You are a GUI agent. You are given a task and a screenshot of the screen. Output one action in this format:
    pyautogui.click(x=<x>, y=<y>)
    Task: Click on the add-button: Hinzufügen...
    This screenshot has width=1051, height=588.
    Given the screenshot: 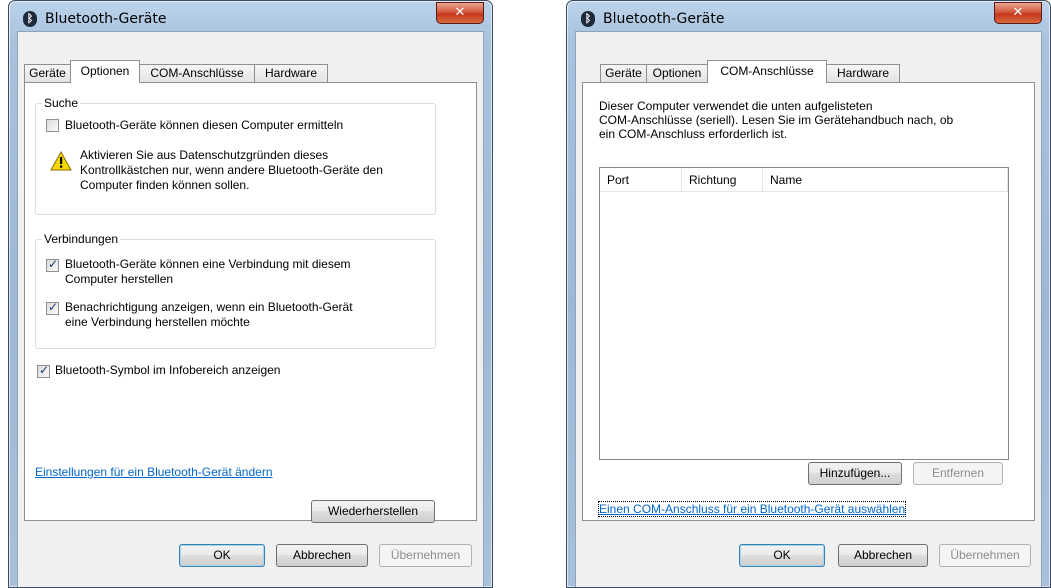 What is the action you would take?
    pyautogui.click(x=855, y=473)
    